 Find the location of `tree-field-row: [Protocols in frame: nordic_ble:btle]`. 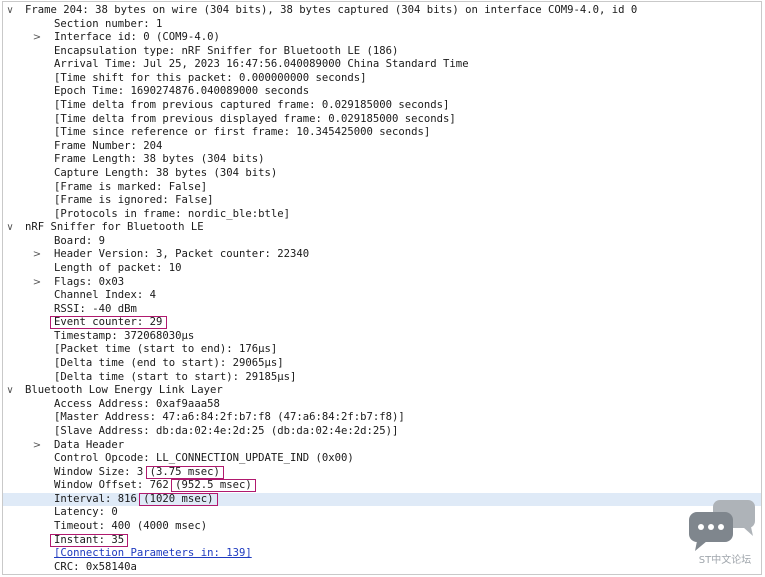

tree-field-row: [Protocols in frame: nordic_ble:btle] is located at coordinates (382, 215).